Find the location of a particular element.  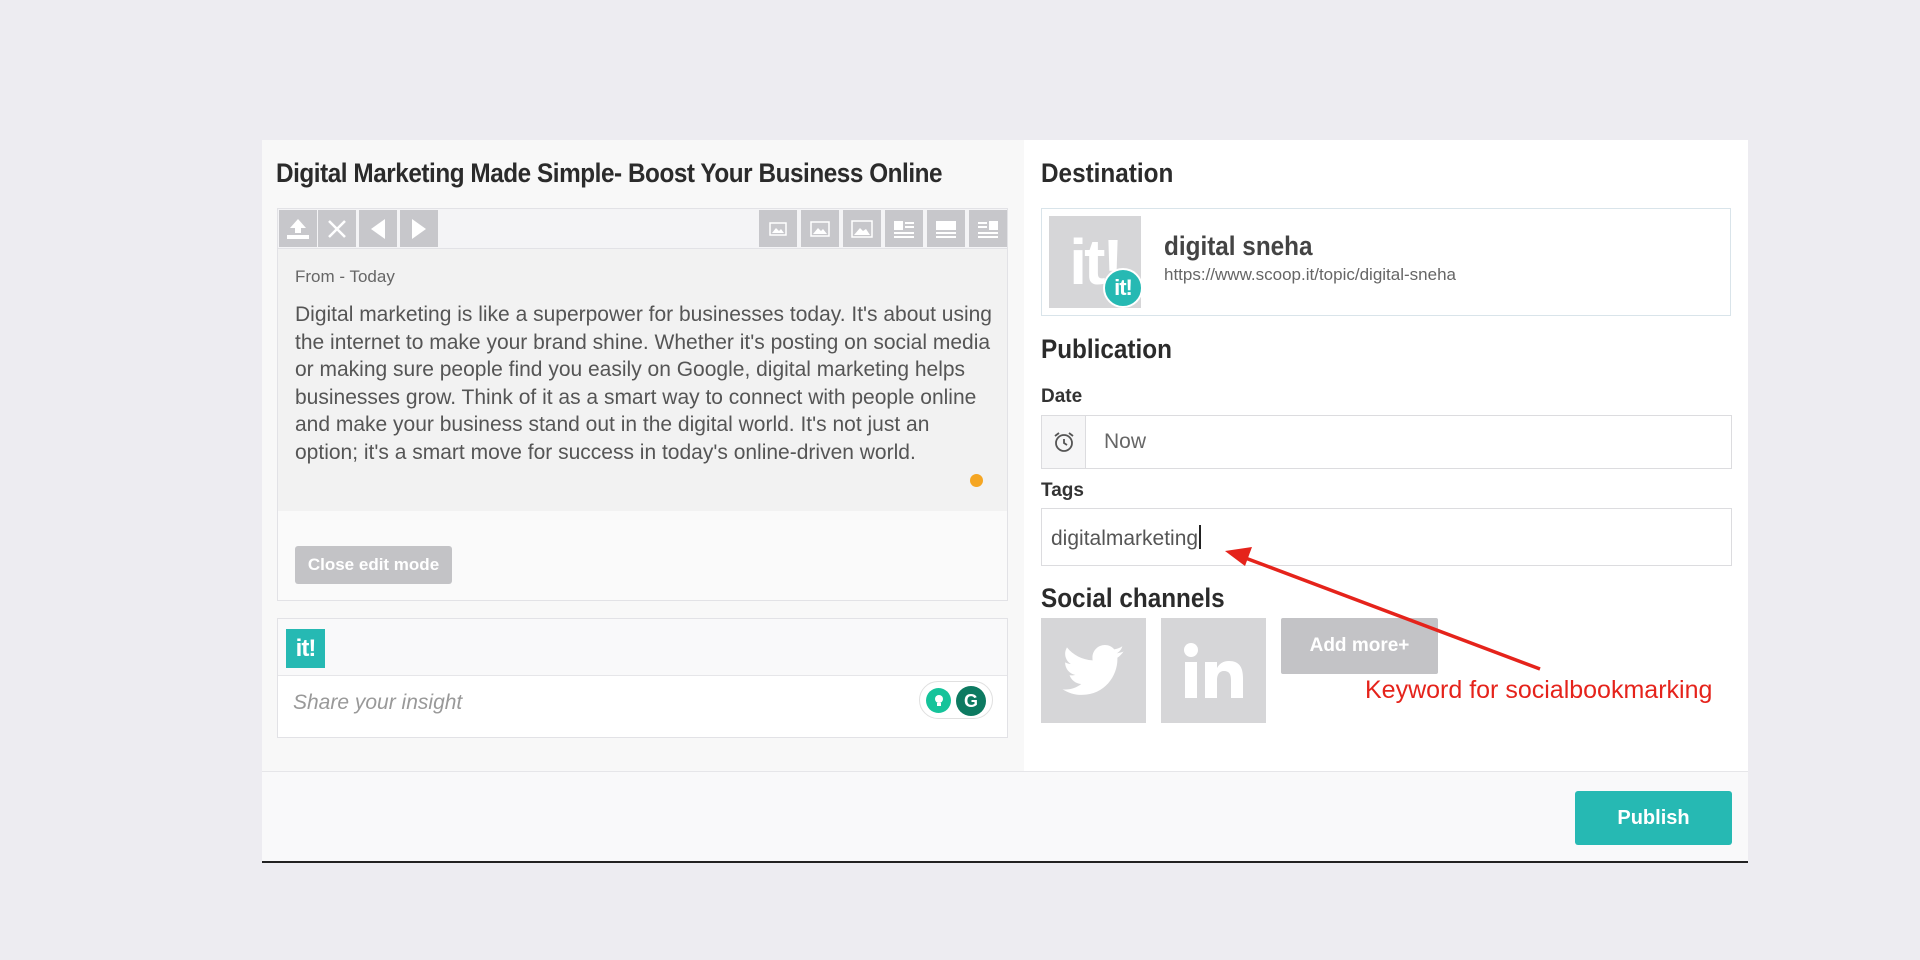

tags-text-wrap: digitalmarketing is located at coordinates (1126, 538).